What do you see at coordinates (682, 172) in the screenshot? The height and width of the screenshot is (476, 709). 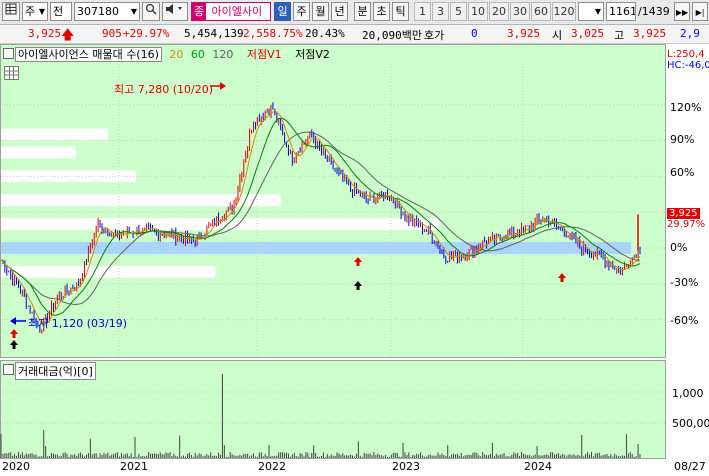 I see `y-tick: 60%` at bounding box center [682, 172].